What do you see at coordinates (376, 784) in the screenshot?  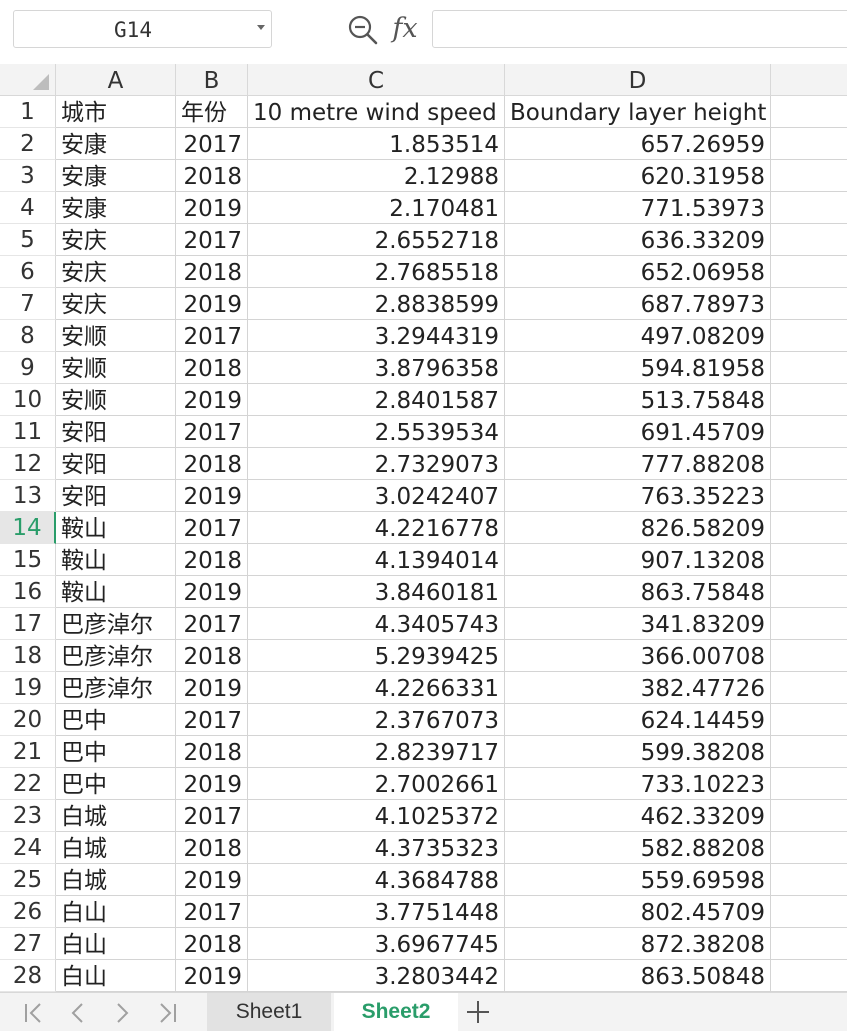 I see `cell-wind-speed: 2.7002661` at bounding box center [376, 784].